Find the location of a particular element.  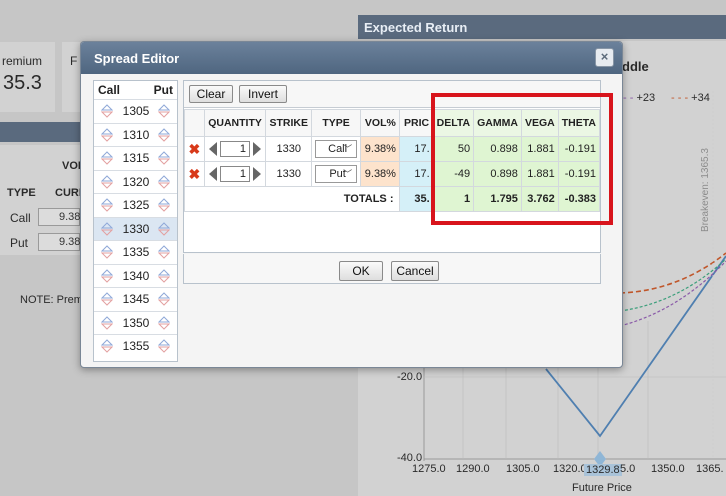

x-tick-label: 1350.0 is located at coordinates (668, 469).